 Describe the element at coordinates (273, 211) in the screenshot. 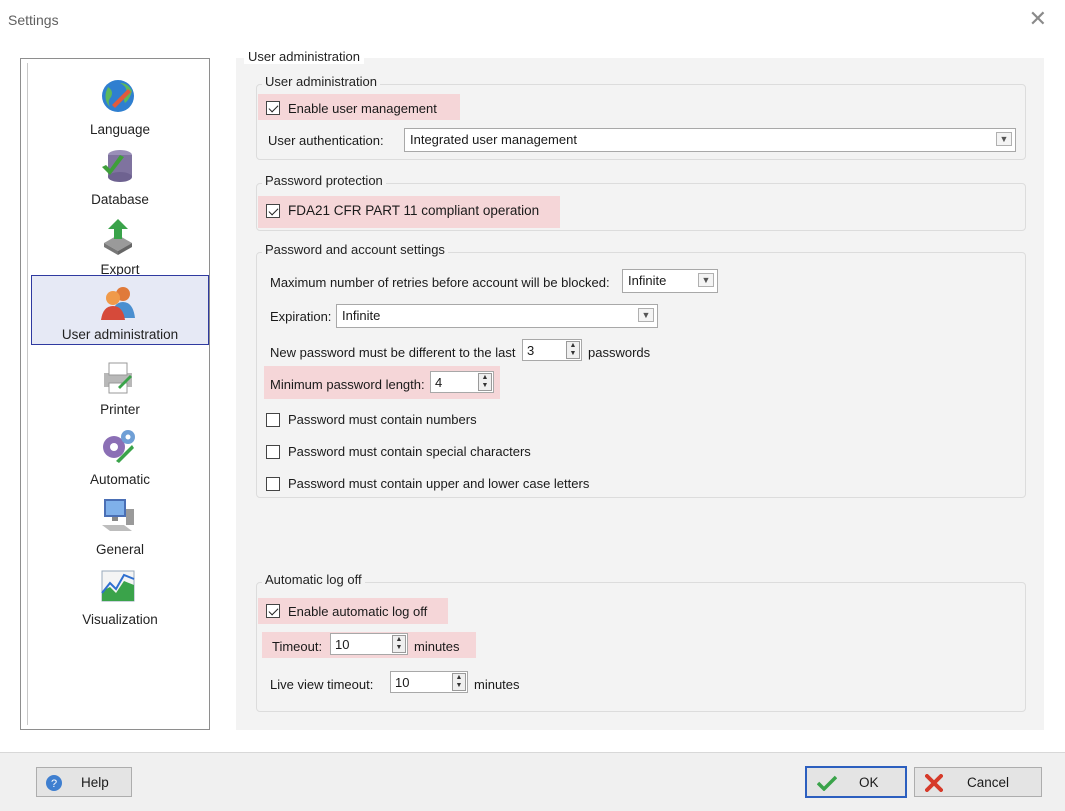

I see `fda-compliance-checkbox` at that location.